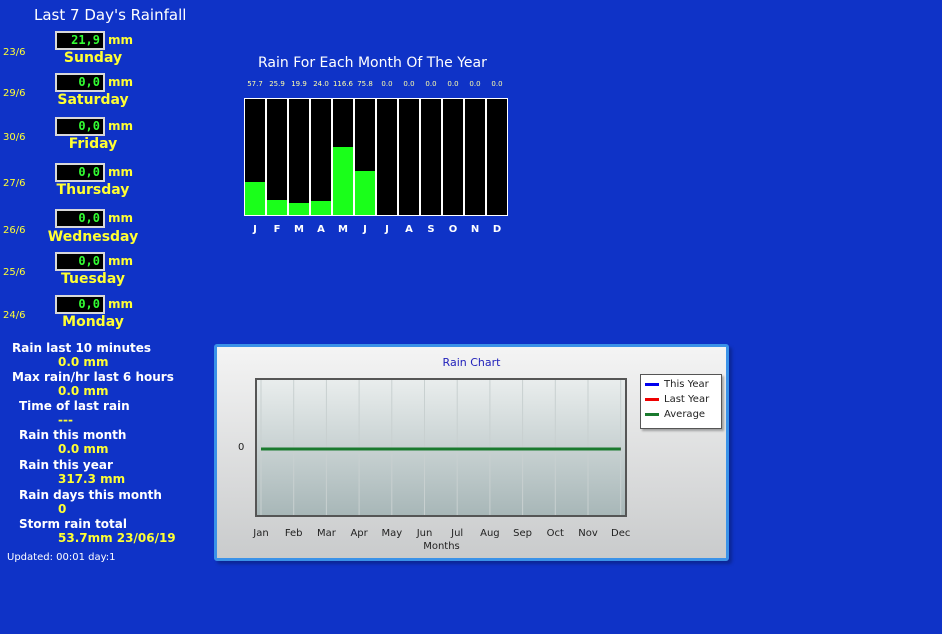 This screenshot has width=942, height=634. I want to click on day-name: Monday, so click(93, 322).